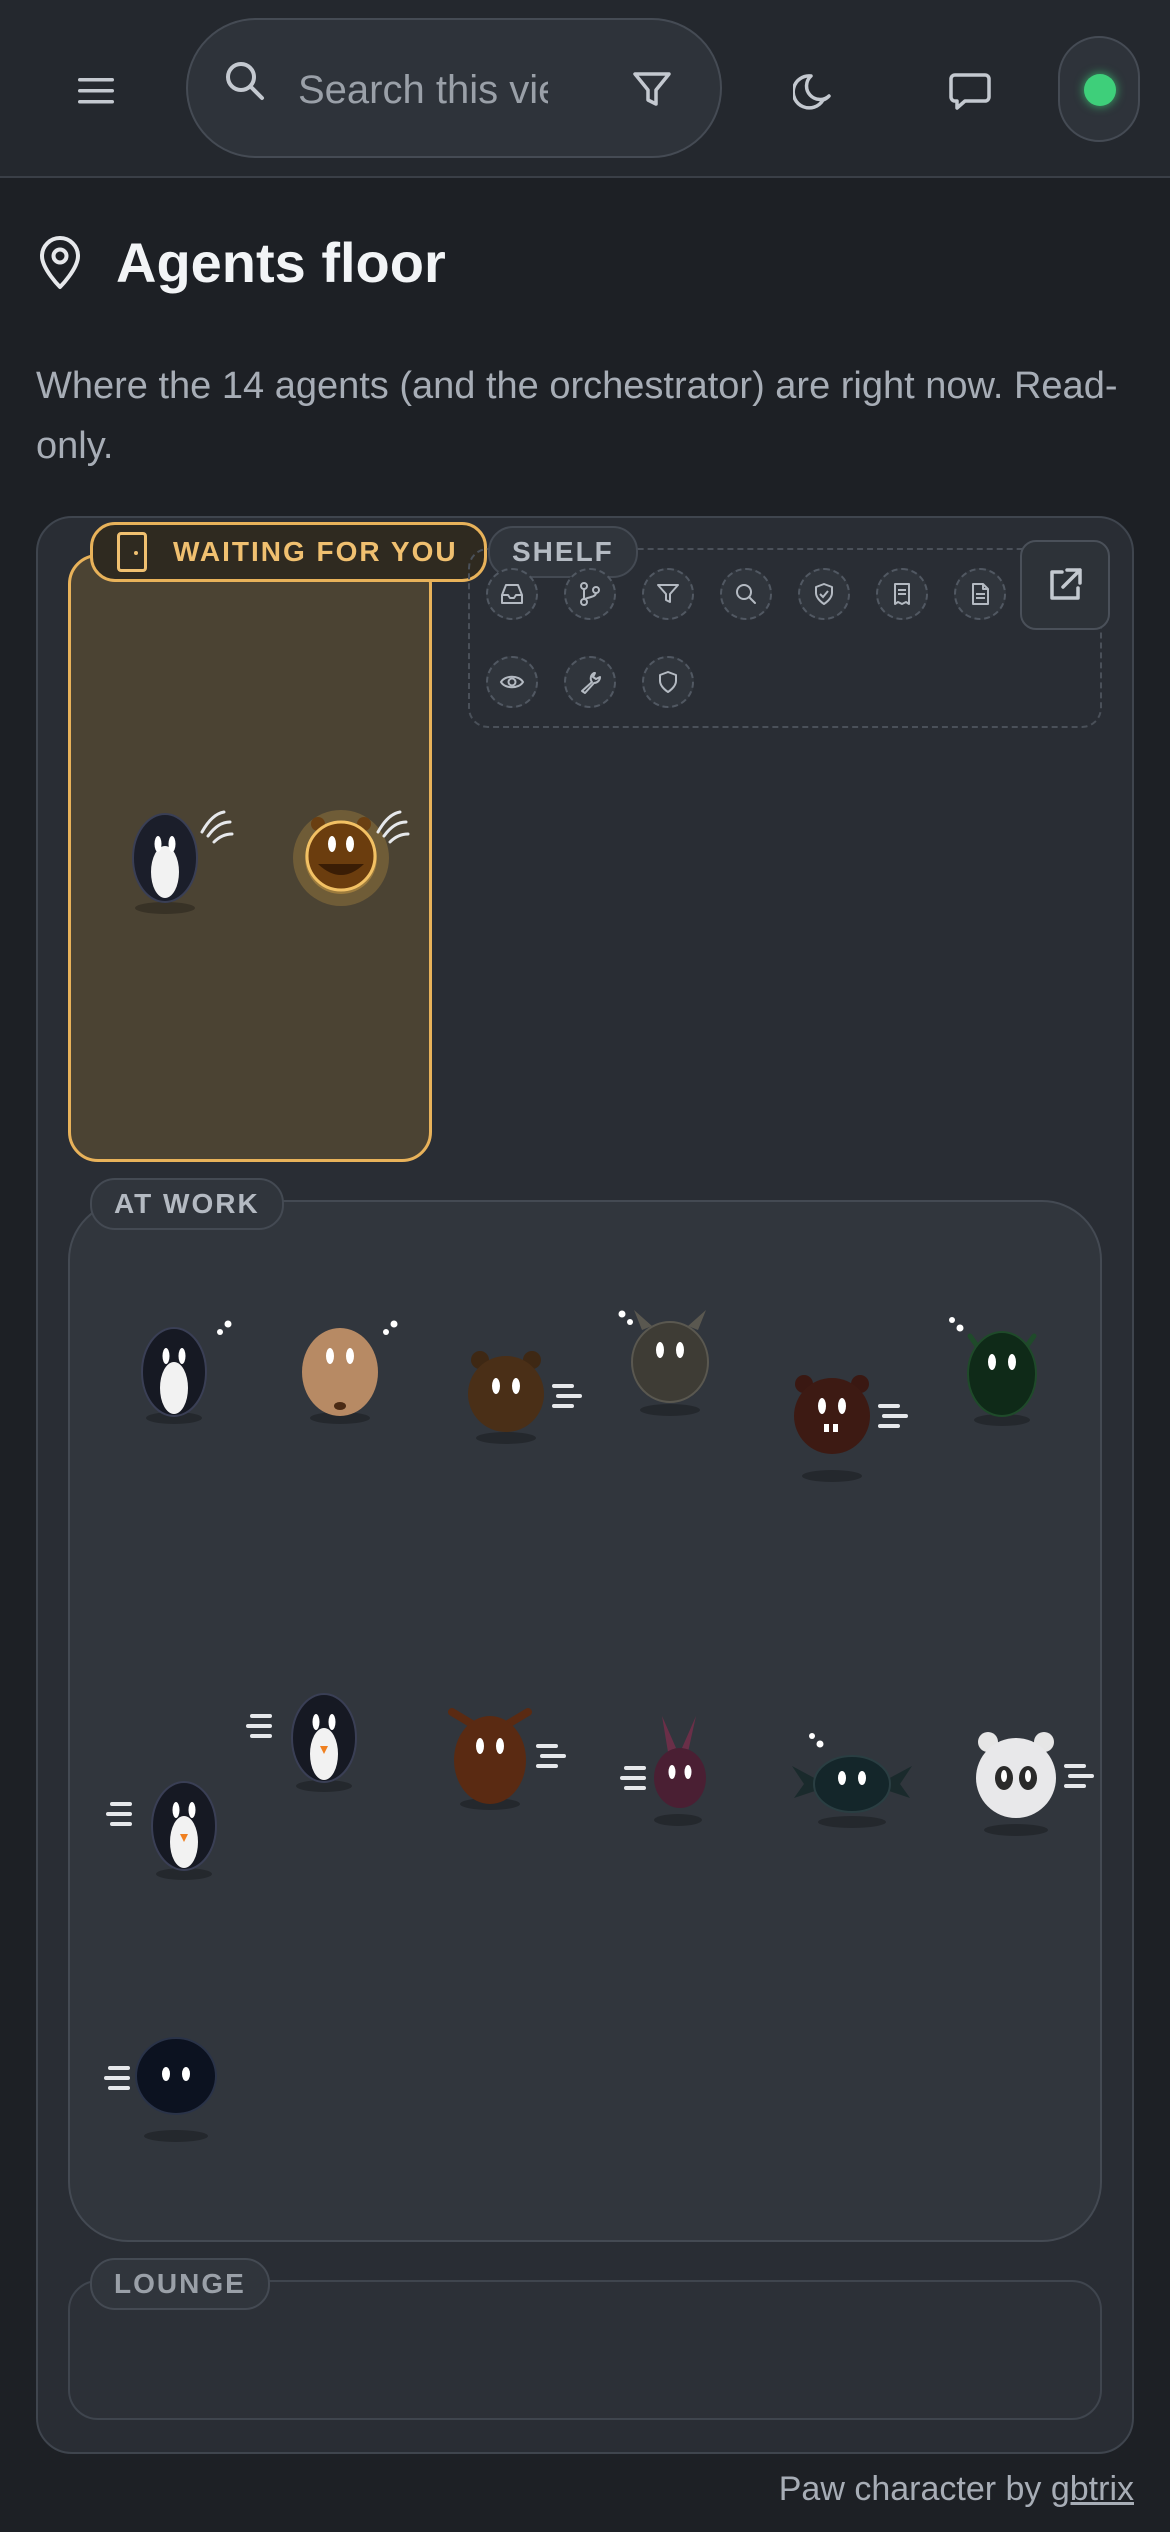 The width and height of the screenshot is (1170, 2532). I want to click on filter-button, so click(652, 90).